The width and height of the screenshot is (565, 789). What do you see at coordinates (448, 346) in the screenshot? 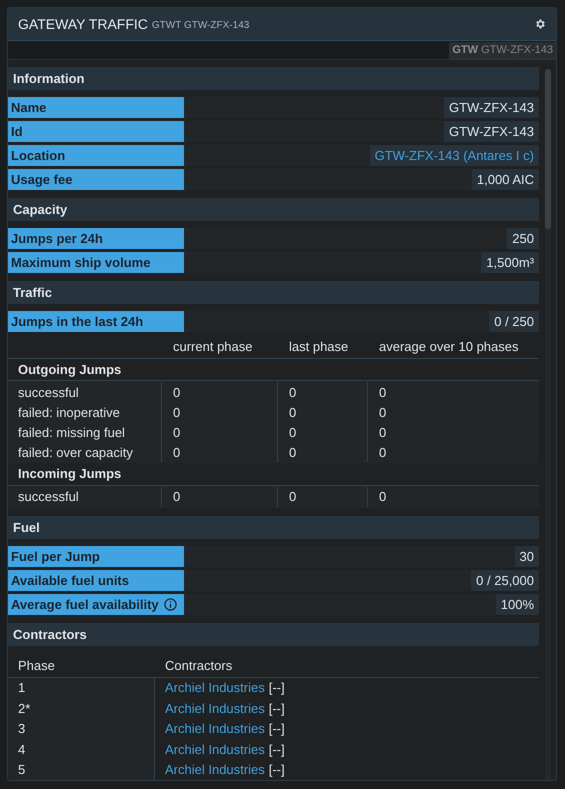
I see `column-header: average over 10 phases` at bounding box center [448, 346].